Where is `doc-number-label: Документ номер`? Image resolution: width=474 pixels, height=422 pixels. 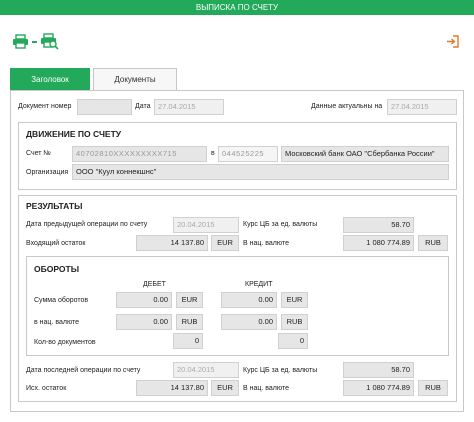
doc-number-label: Документ номер is located at coordinates (45, 106).